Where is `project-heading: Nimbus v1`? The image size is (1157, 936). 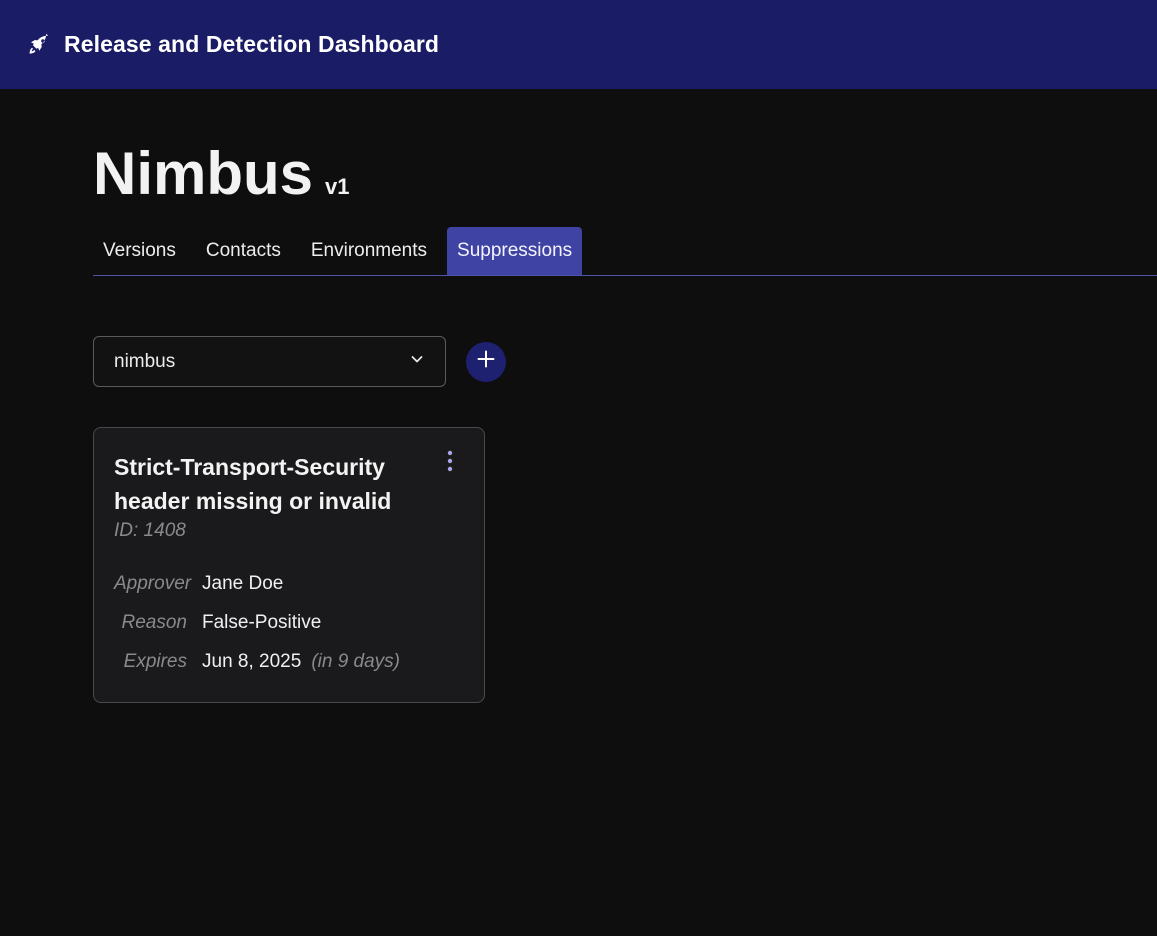
project-heading: Nimbus v1 is located at coordinates (221, 174).